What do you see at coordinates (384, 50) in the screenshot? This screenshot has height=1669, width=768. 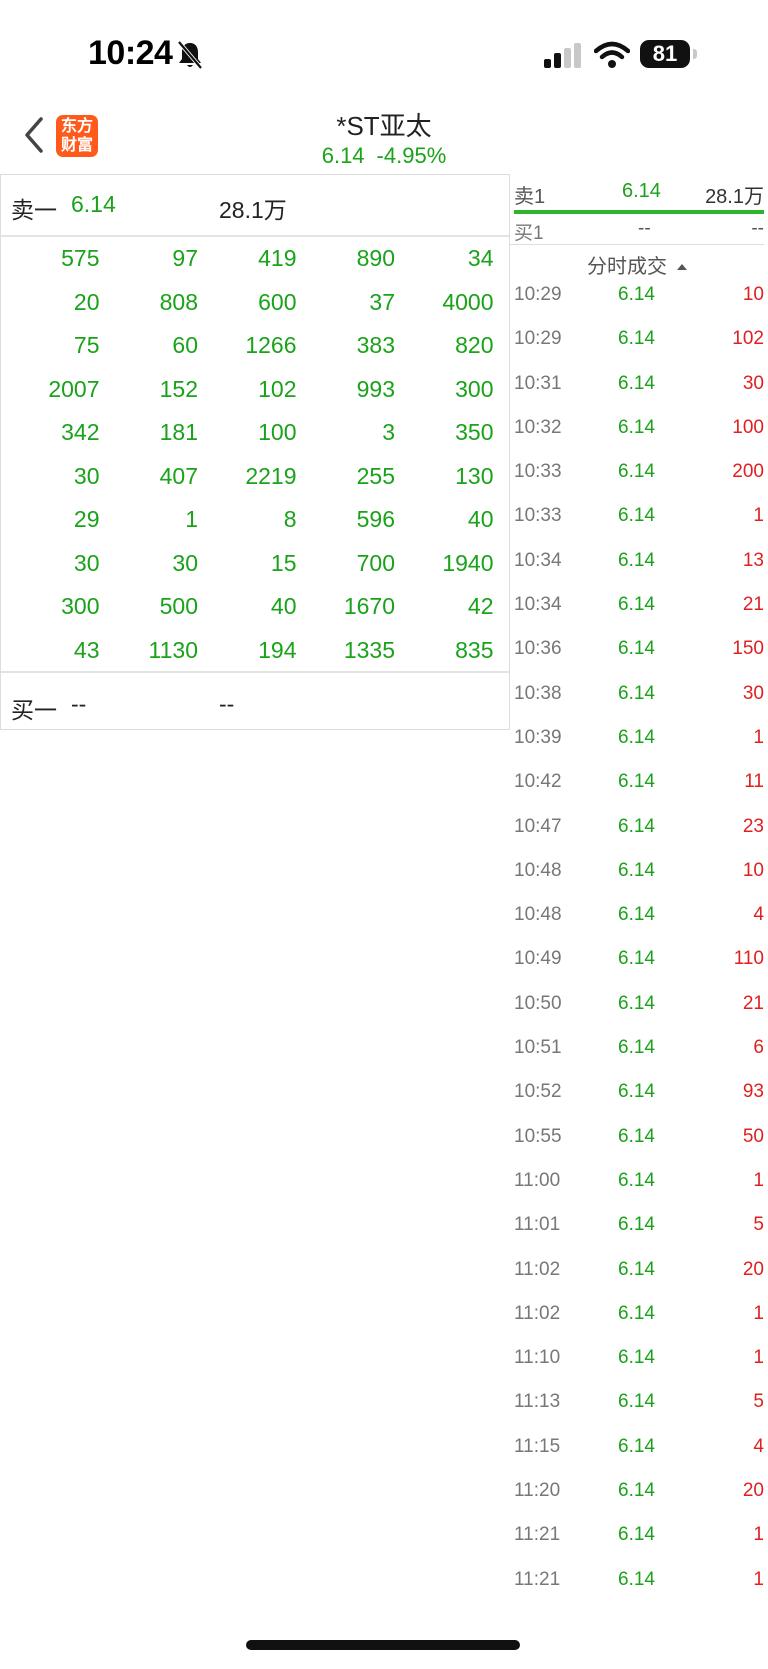 I see `status-bar: 10:24 81` at bounding box center [384, 50].